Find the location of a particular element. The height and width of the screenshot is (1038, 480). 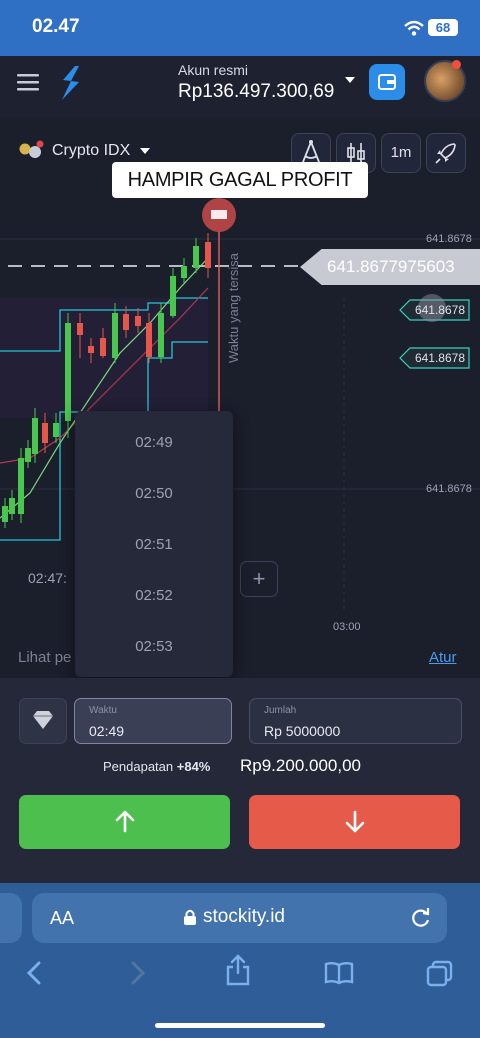

time-field: Waktu 02:49 is located at coordinates (153, 721).